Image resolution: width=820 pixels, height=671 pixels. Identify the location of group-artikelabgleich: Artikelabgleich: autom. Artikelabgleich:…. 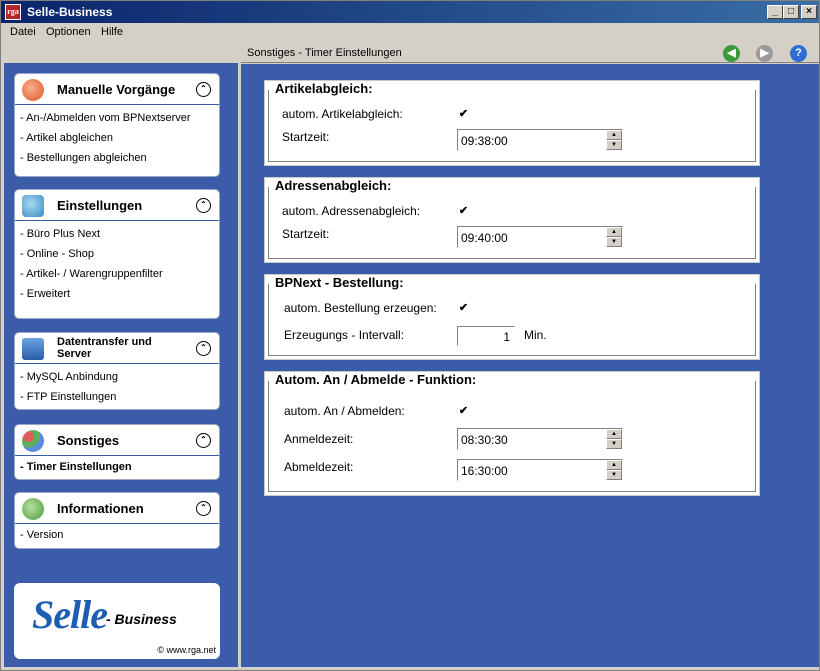
(512, 123).